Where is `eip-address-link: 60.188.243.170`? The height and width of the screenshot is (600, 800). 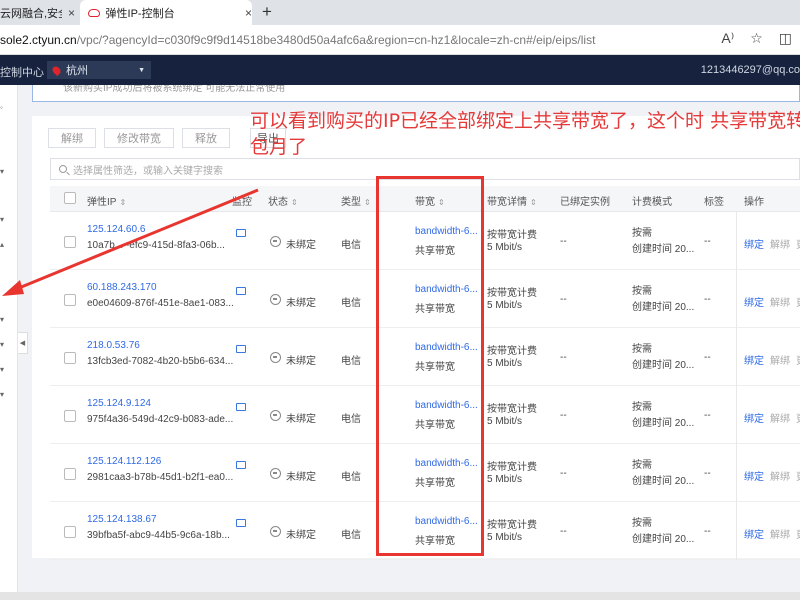
eip-address-link: 60.188.243.170 is located at coordinates (122, 287).